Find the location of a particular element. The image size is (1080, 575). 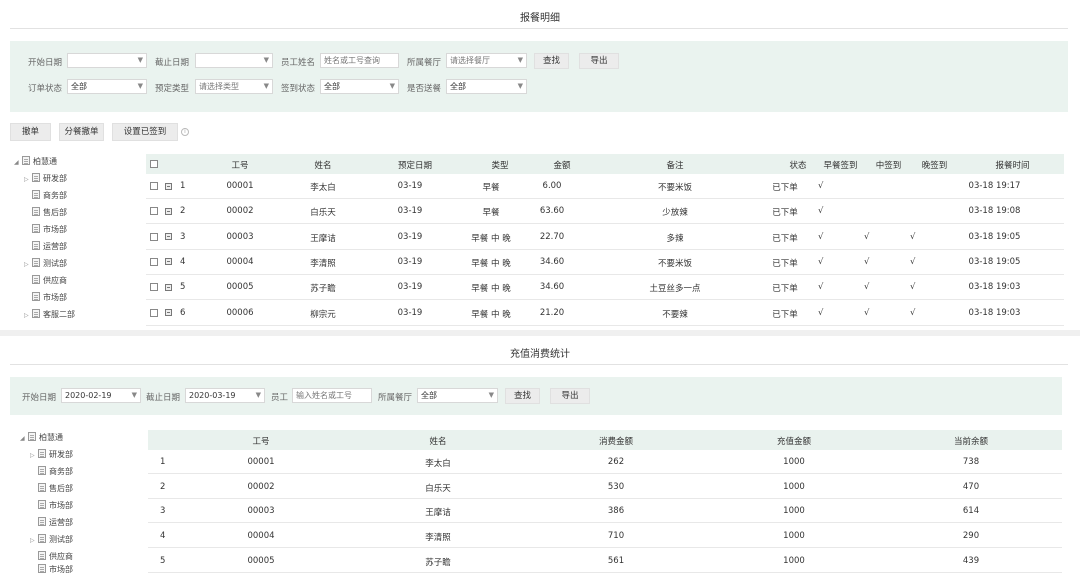

end-date-picker: 2020-03-19 ▼ is located at coordinates (225, 395).